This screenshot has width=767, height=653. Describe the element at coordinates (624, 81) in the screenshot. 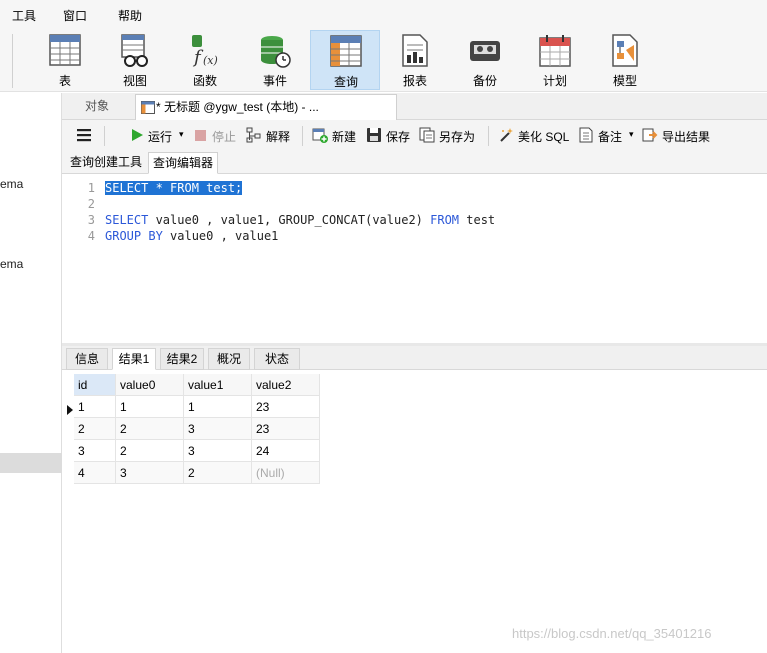

I see `ribbon-label: 模型` at that location.